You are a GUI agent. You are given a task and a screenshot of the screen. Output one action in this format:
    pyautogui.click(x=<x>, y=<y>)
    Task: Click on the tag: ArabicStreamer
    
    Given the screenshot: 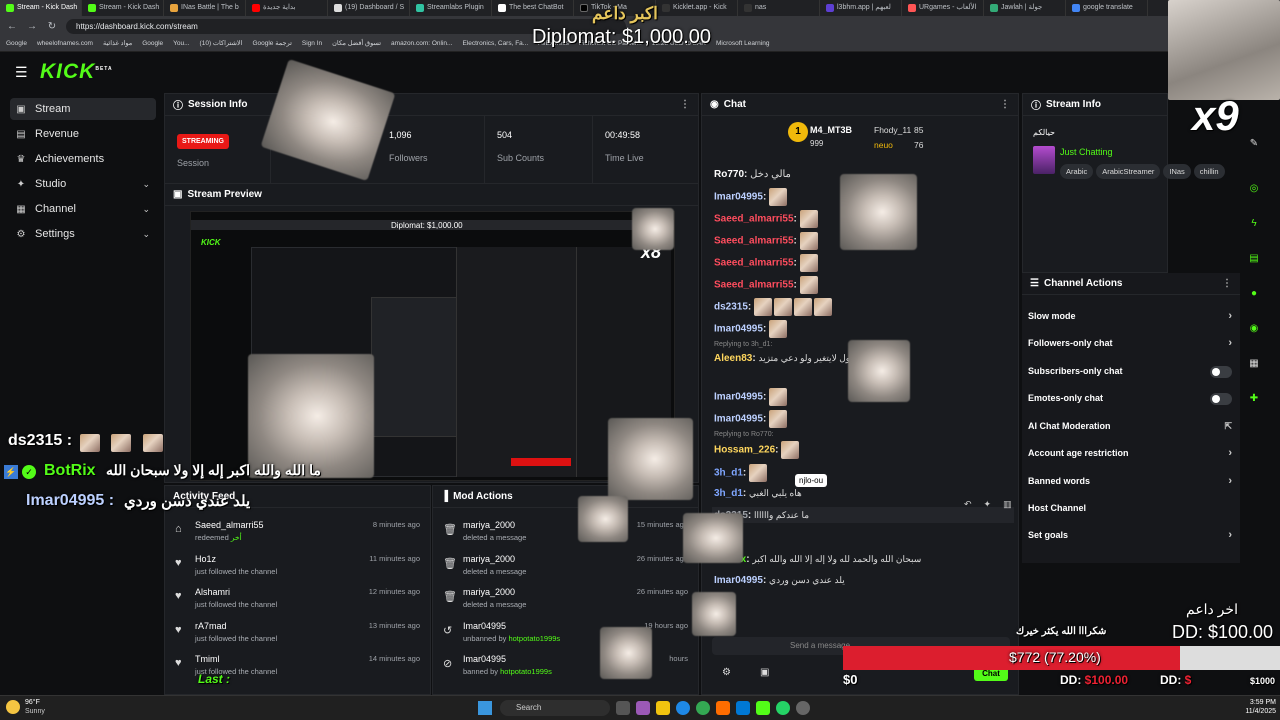 What is the action you would take?
    pyautogui.click(x=1128, y=171)
    